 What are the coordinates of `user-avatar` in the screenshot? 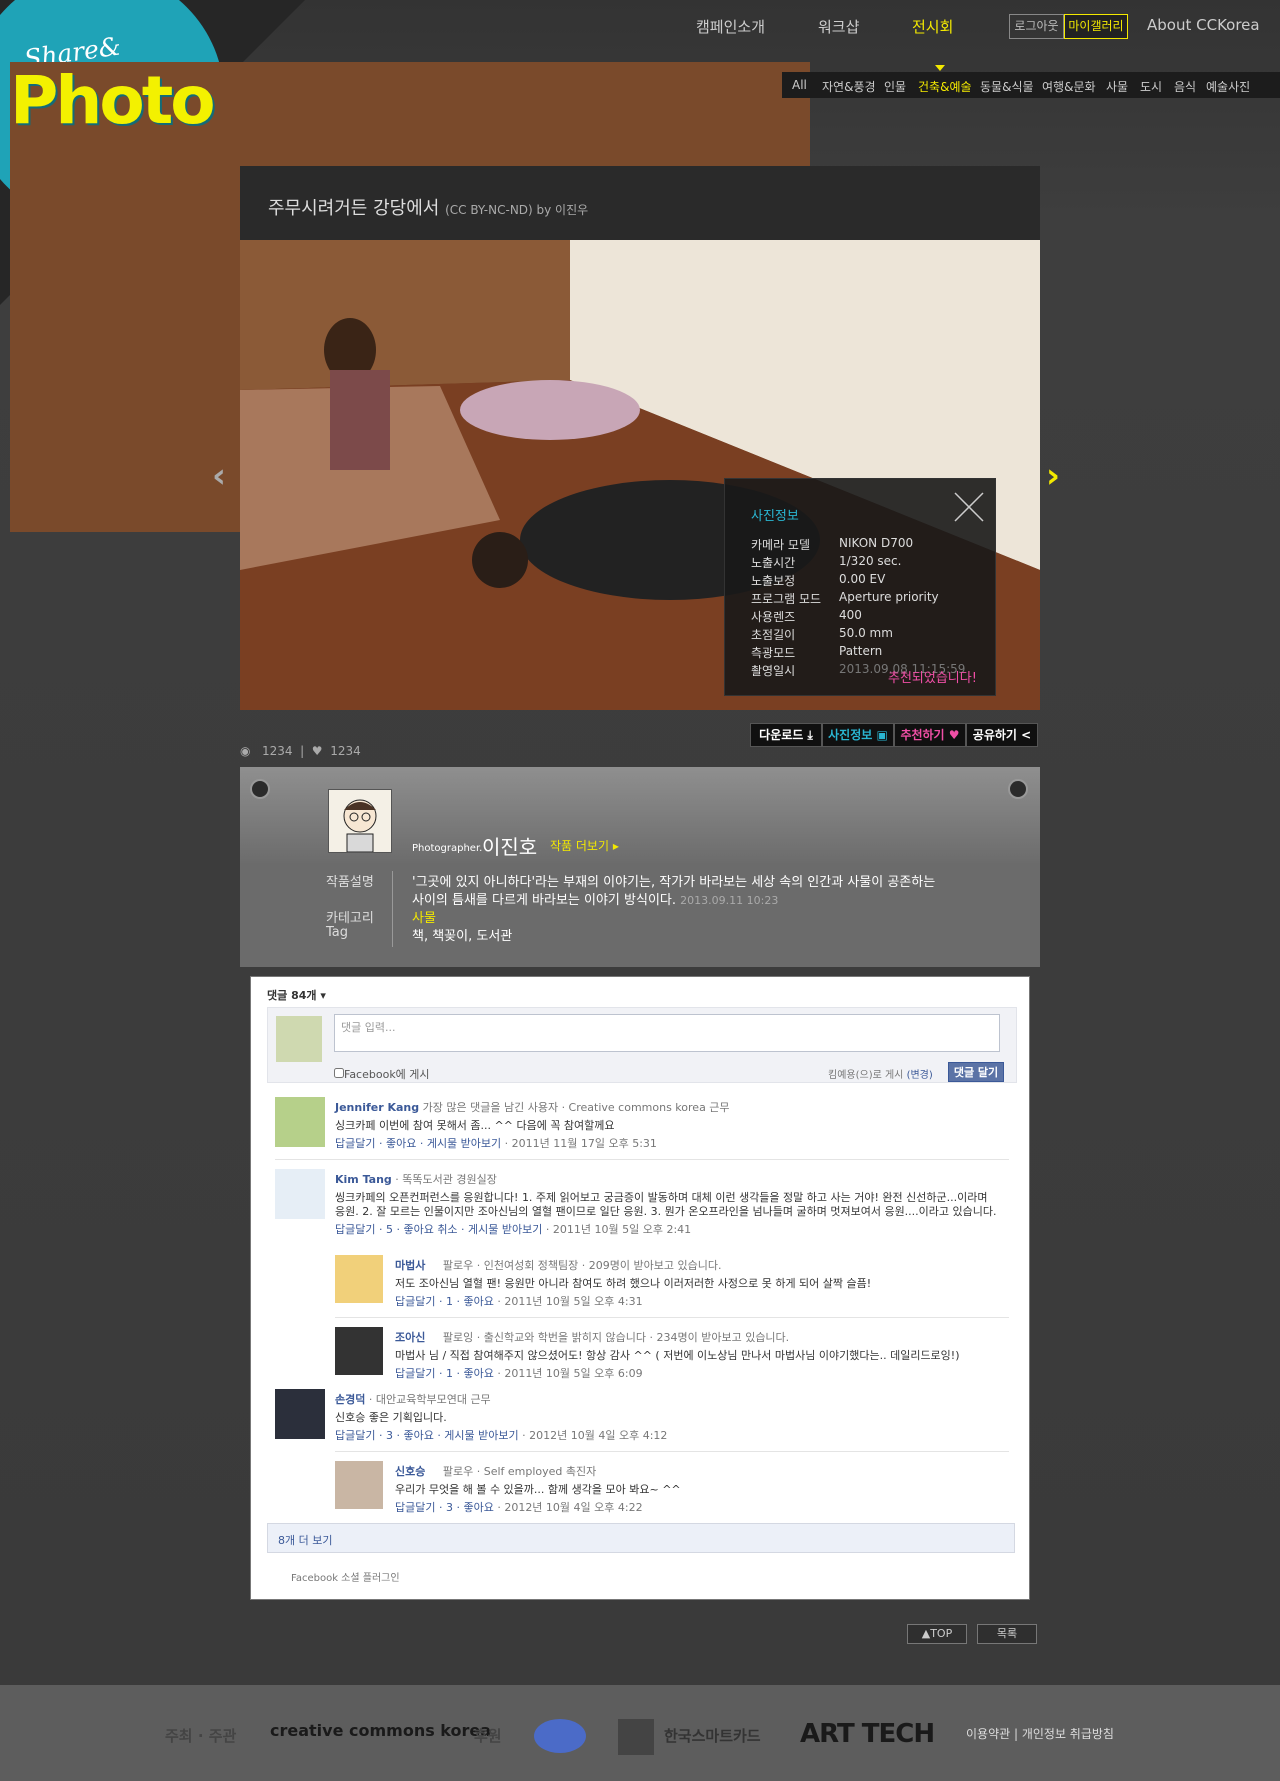 It's located at (299, 1039).